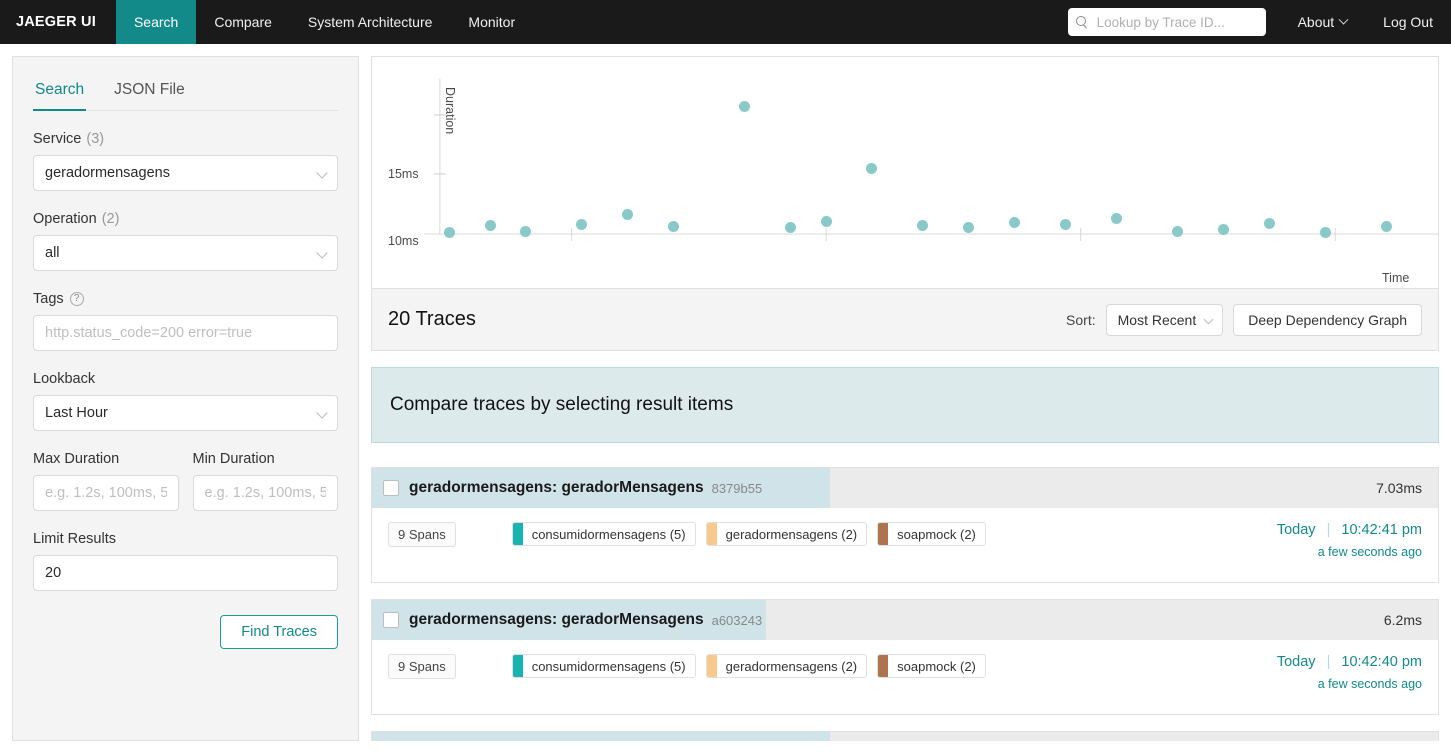  Describe the element at coordinates (185, 299) in the screenshot. I see `tags-label: Tags ?` at that location.